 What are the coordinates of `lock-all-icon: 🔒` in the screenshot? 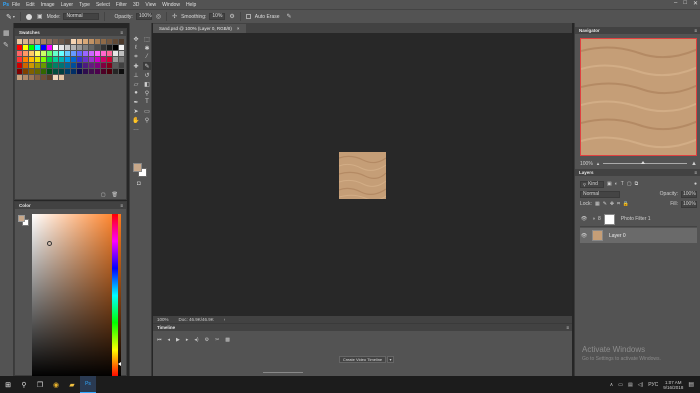 It's located at (626, 204).